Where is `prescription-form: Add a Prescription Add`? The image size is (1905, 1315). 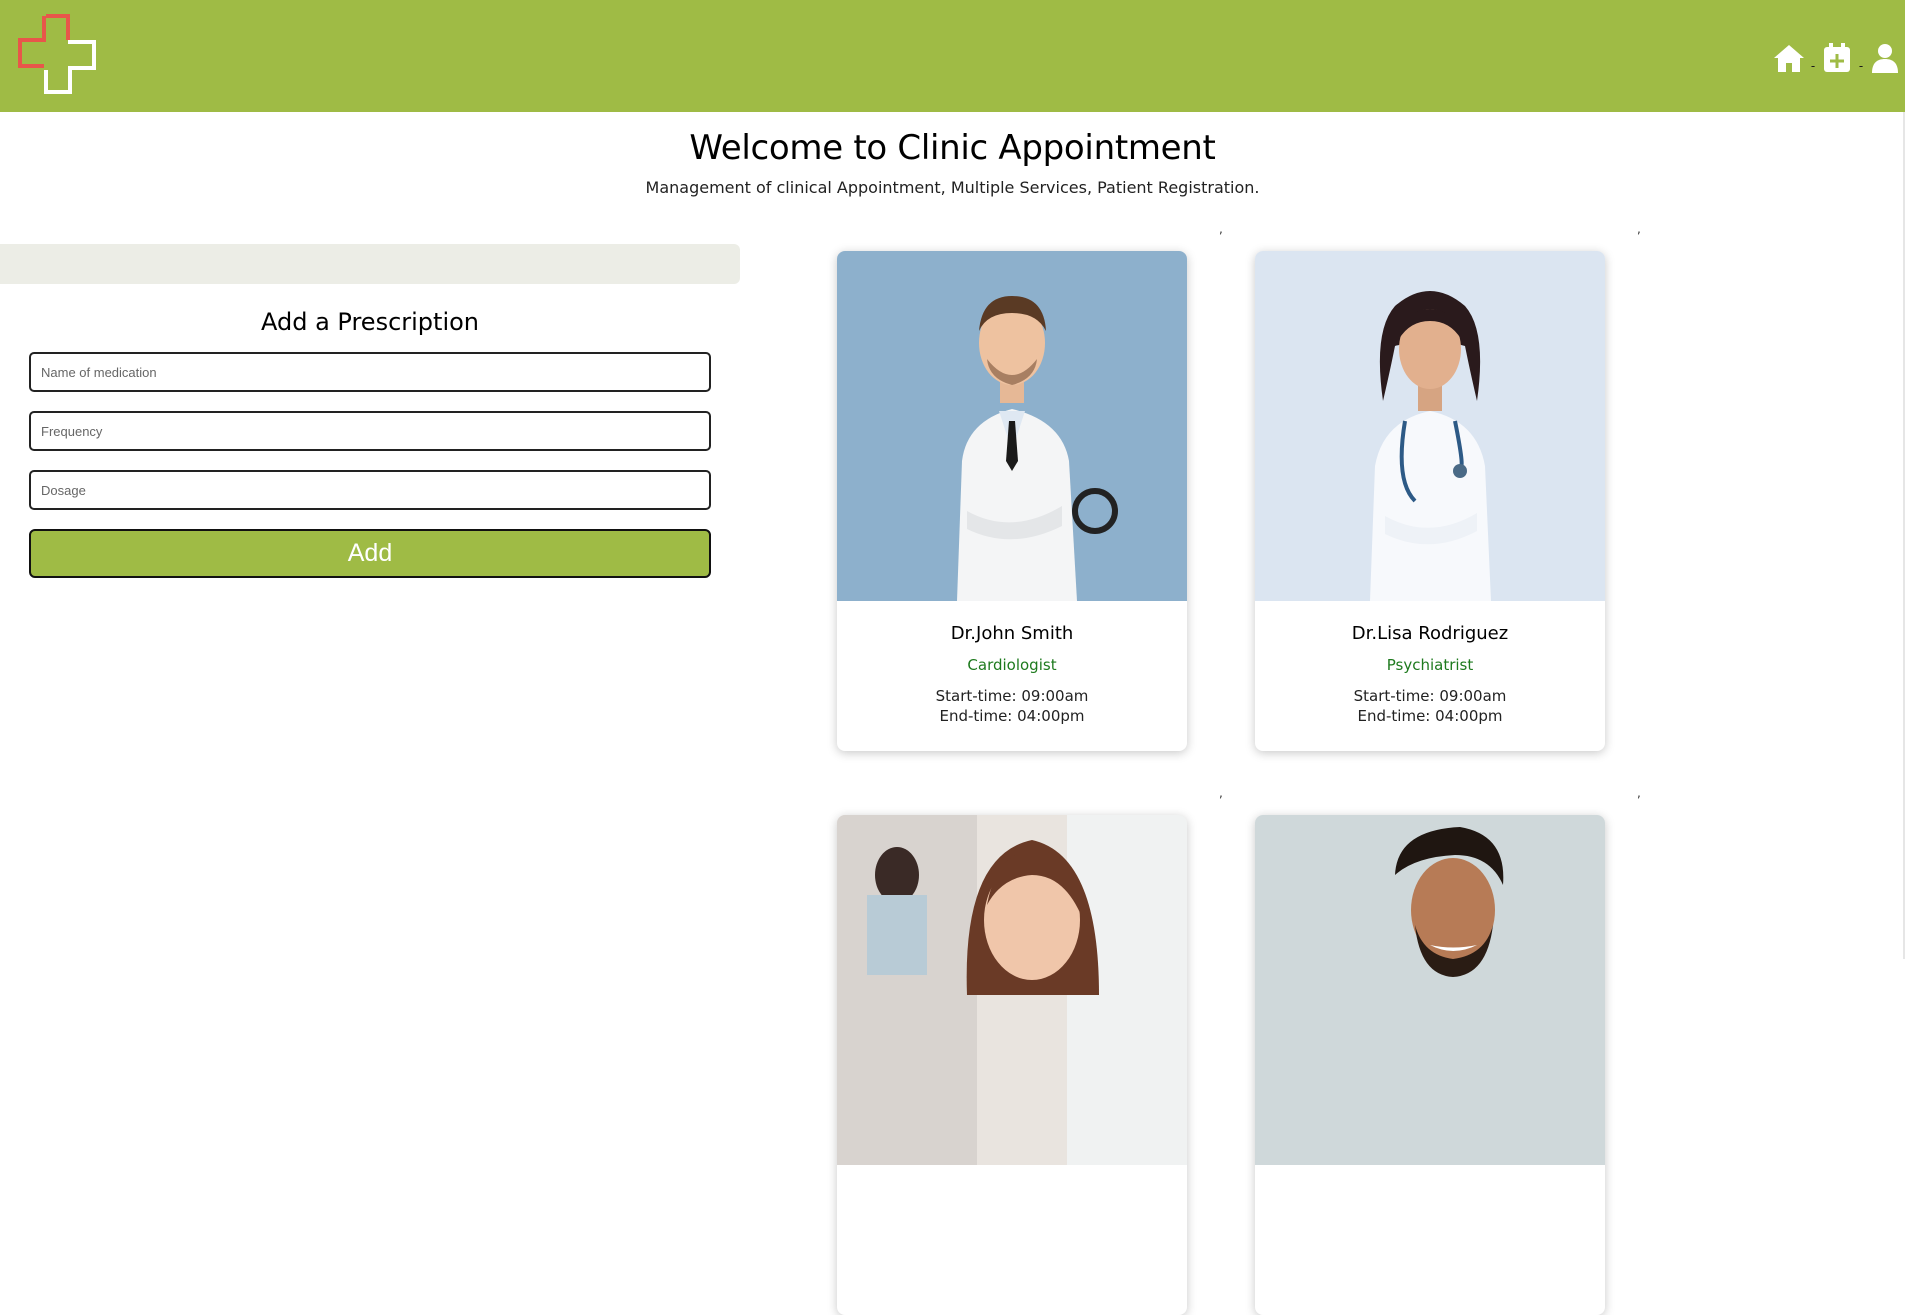 prescription-form: Add a Prescription Add is located at coordinates (370, 443).